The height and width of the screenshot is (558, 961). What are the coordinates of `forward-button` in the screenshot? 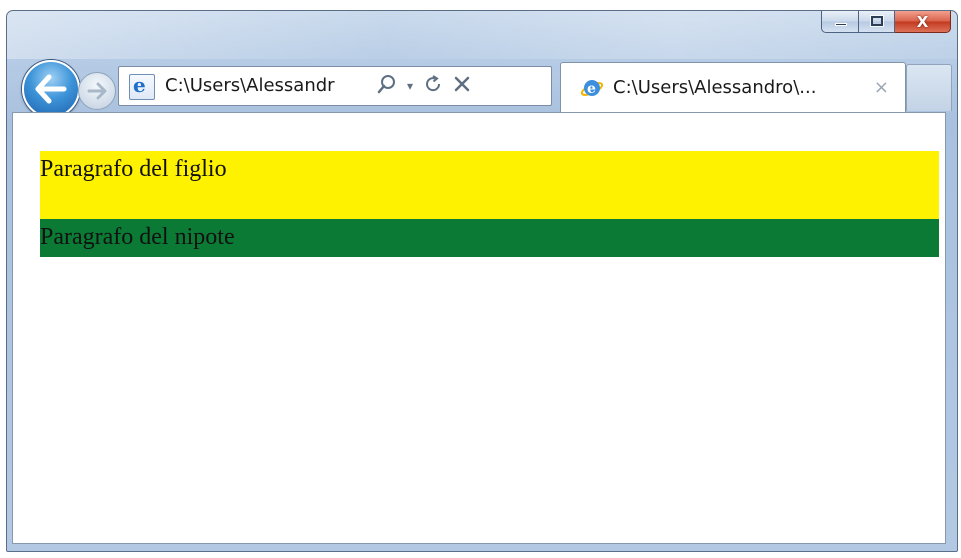 It's located at (97, 91).